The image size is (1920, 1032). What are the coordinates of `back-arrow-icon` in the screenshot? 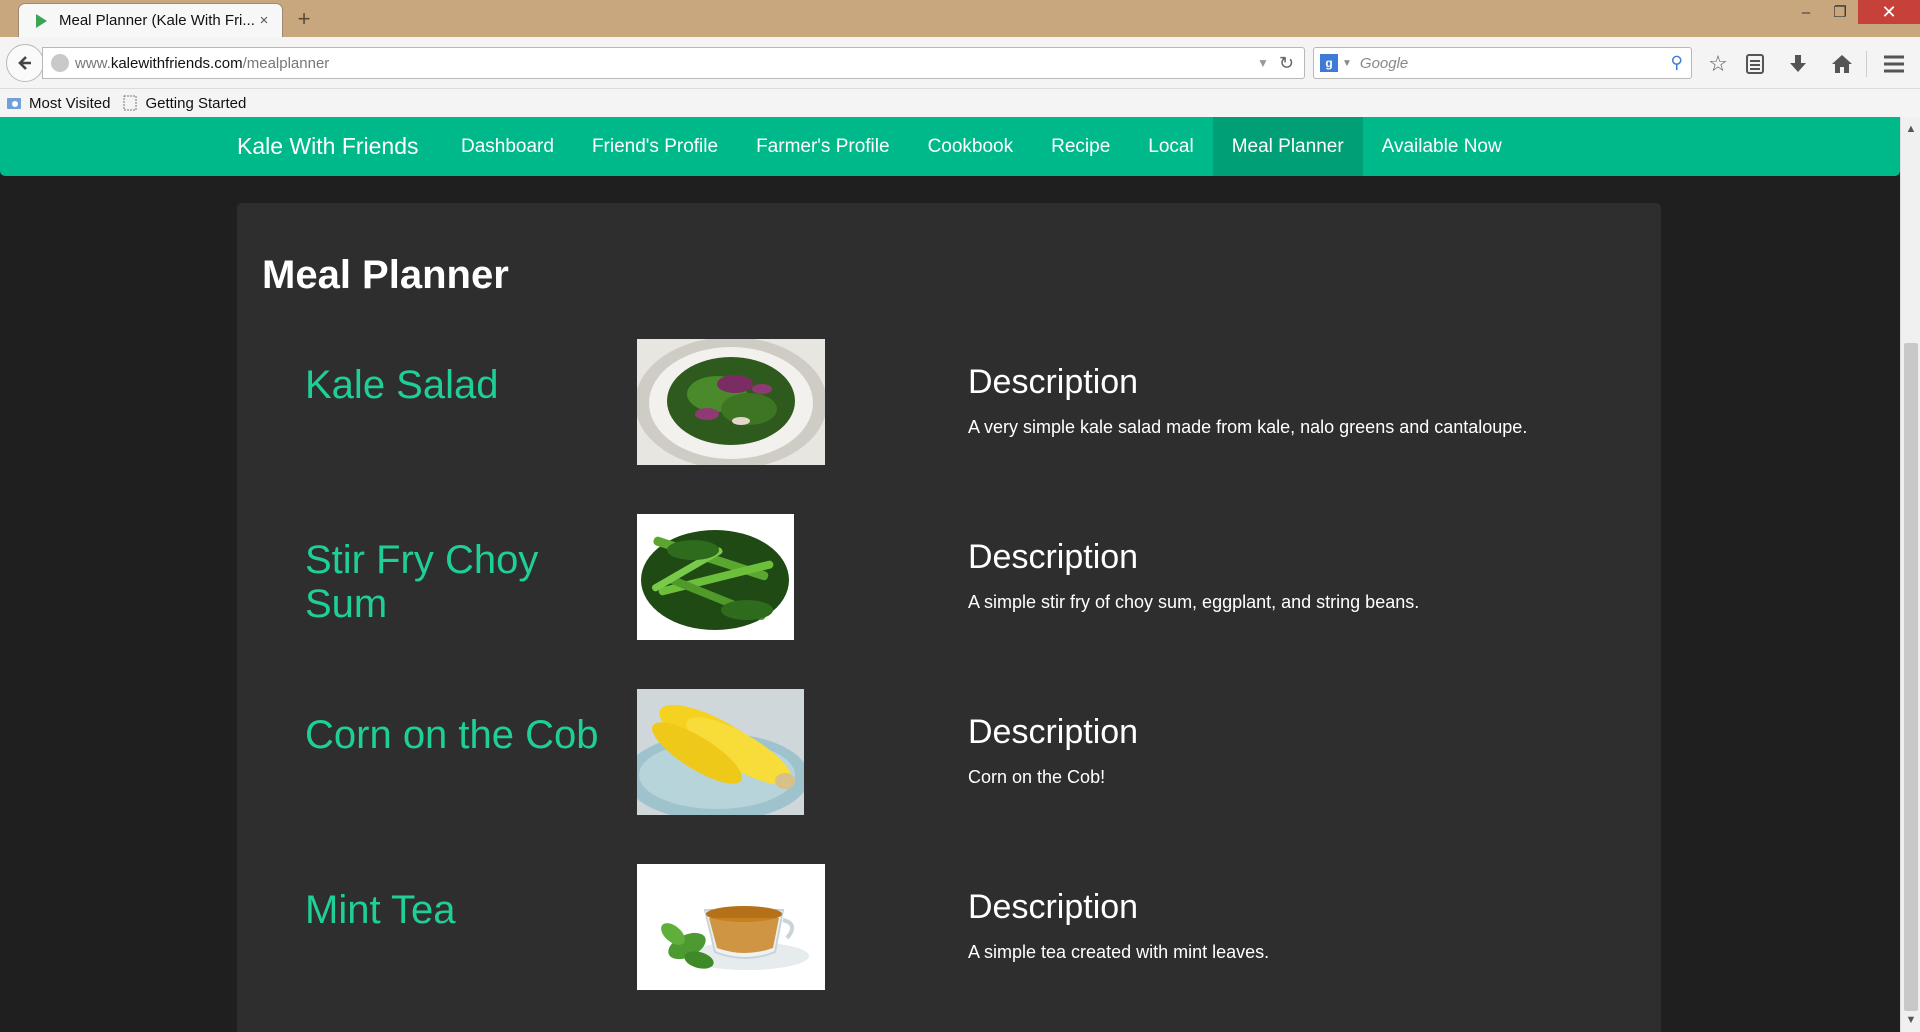 It's located at (24, 63).